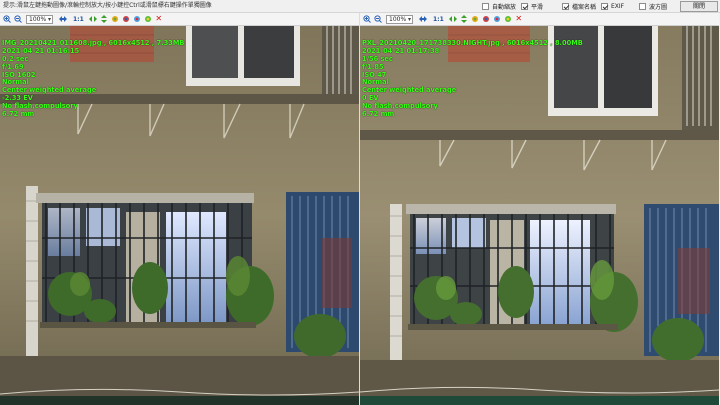  Describe the element at coordinates (107, 5) in the screenshot. I see `hint-text: 提示:滑鼠左鍵拖動圖像/滾輪控制放大/按小鍵控Ctrl或滑鼠標右鍵操作單獨圖像` at that location.